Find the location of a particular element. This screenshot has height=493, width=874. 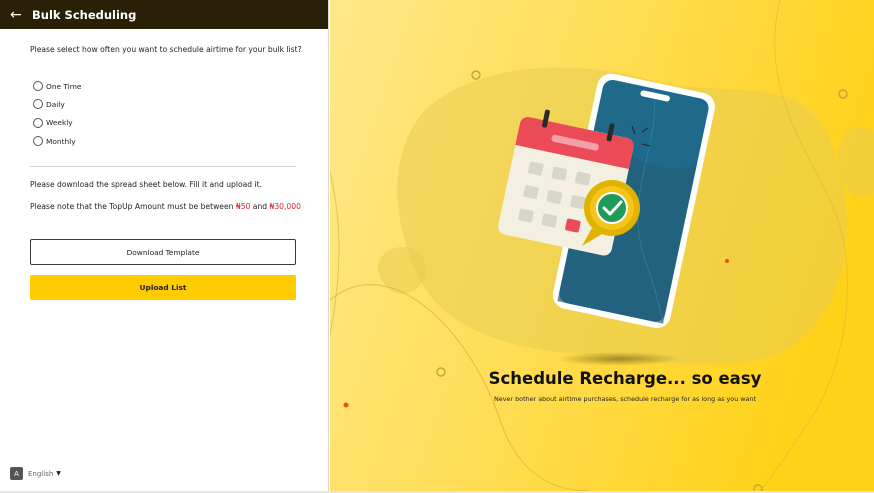

translate-icon: A is located at coordinates (16, 473).